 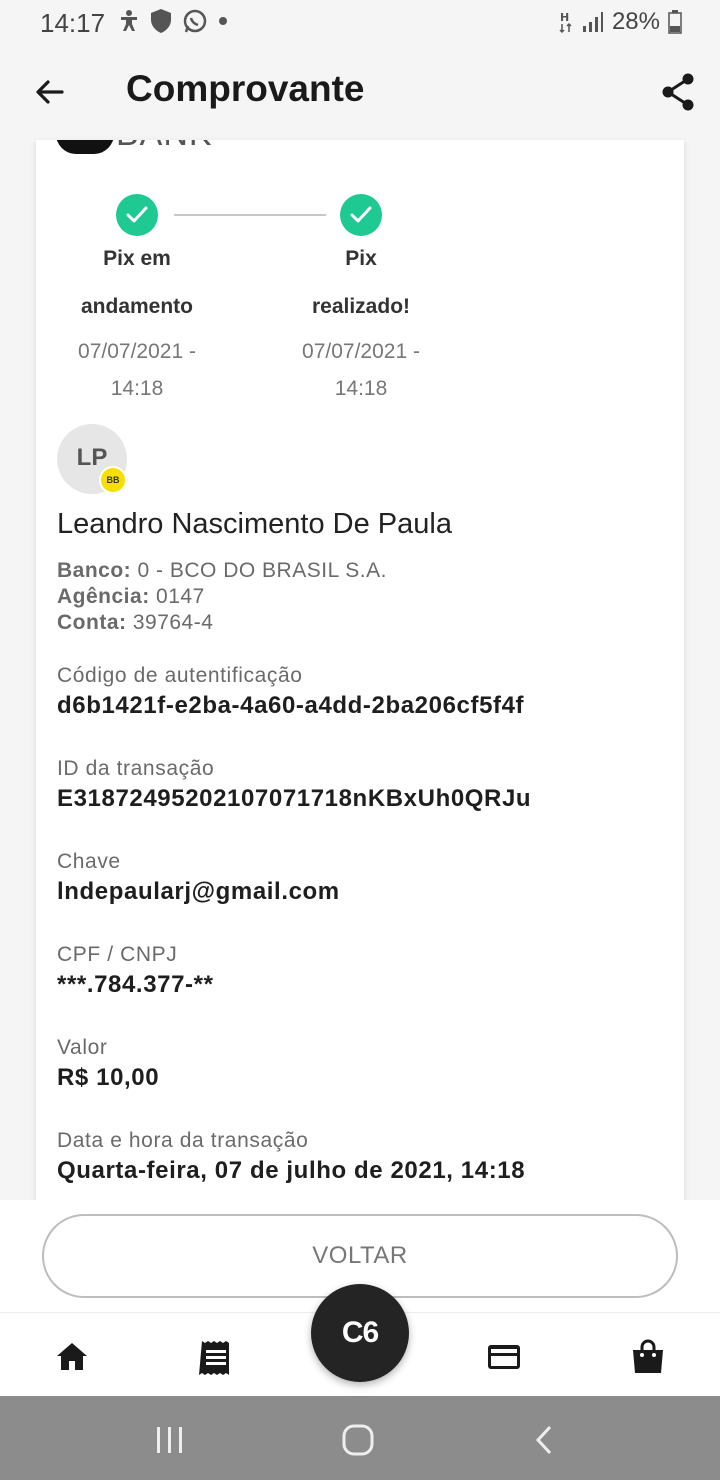 I want to click on field-value: E31872495202107071718nKBxUh0QRJu, so click(x=294, y=798).